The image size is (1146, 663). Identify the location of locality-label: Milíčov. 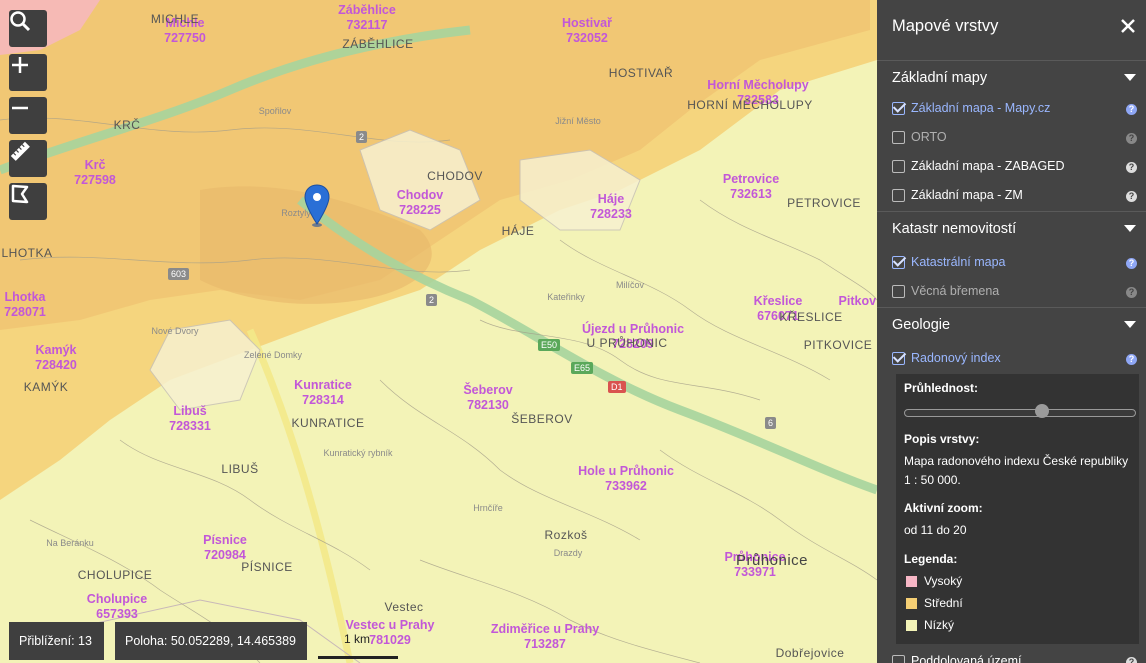
(630, 285).